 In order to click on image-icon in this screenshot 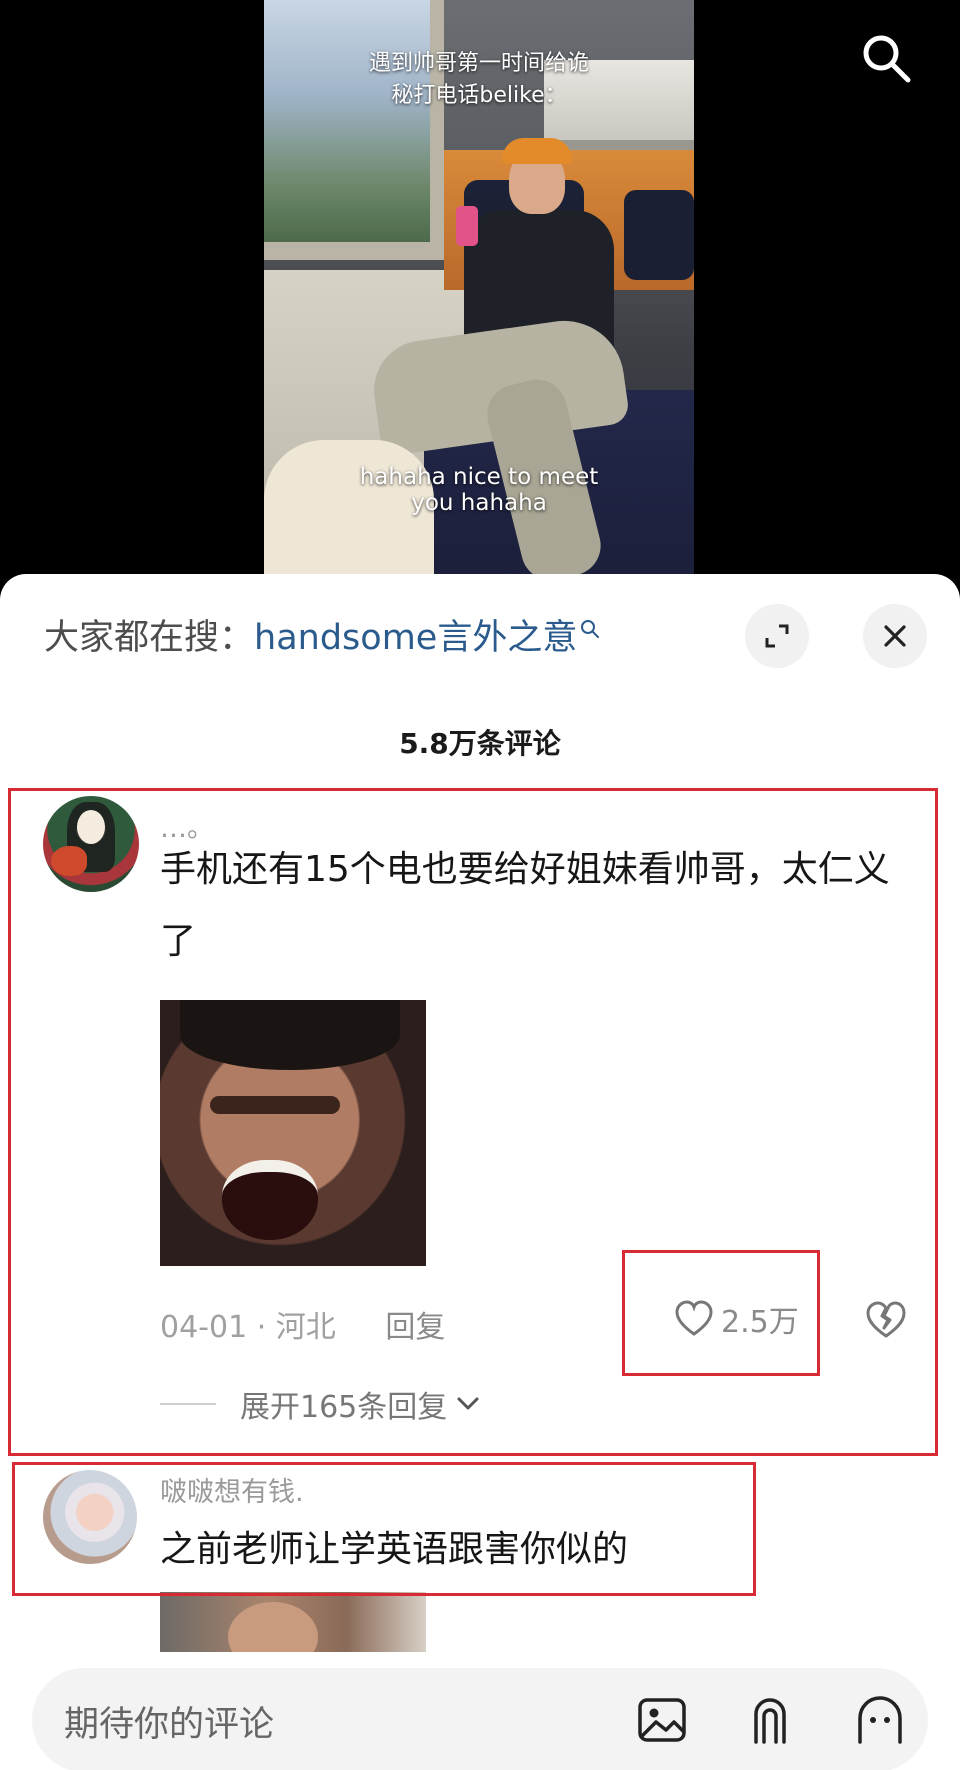, I will do `click(662, 1720)`.